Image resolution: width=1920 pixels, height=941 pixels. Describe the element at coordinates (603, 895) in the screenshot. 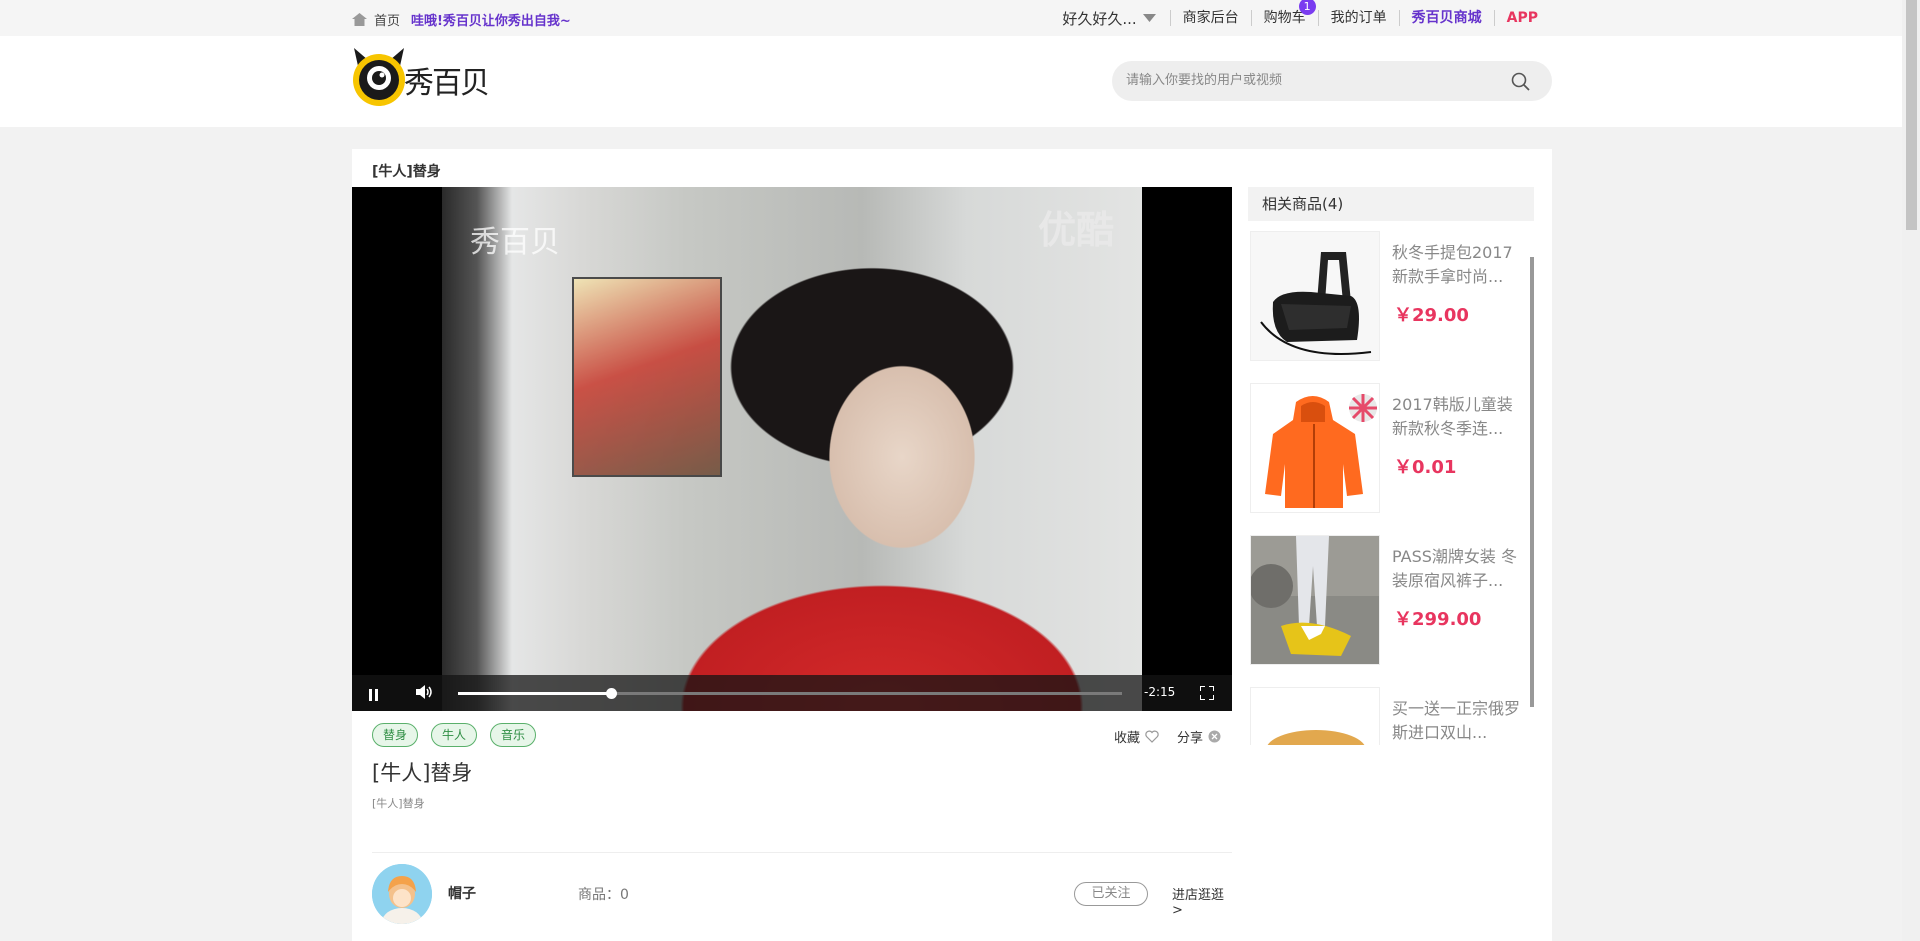

I see `author-goods-count: 商品：0` at that location.